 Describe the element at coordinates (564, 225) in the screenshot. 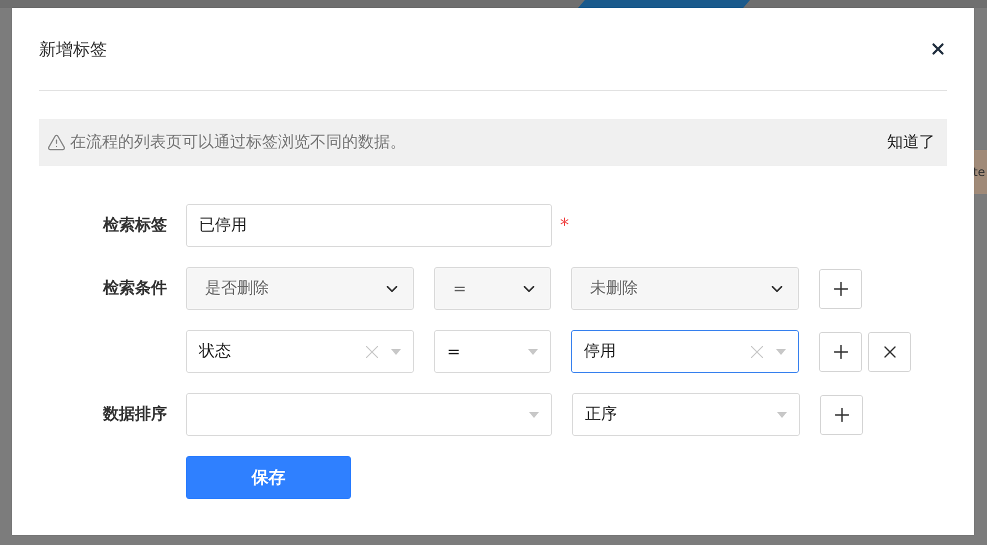

I see `required-mark: *` at that location.